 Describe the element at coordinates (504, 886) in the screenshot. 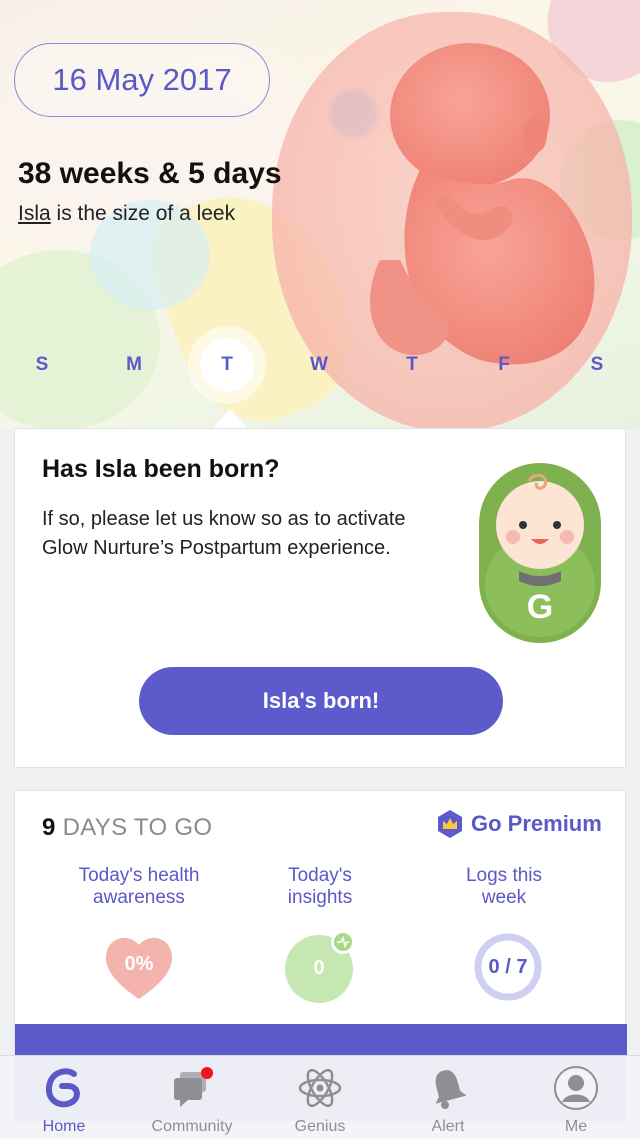

I see `logs-this-week-label: Logs this week` at that location.